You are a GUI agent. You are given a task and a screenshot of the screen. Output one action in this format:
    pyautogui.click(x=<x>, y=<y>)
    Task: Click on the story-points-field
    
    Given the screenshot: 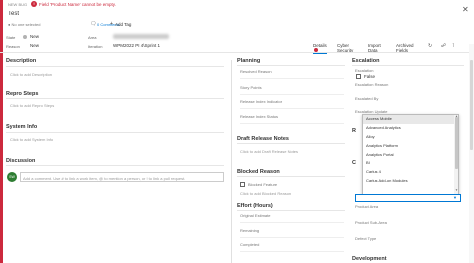 What is the action you would take?
    pyautogui.click(x=292, y=94)
    